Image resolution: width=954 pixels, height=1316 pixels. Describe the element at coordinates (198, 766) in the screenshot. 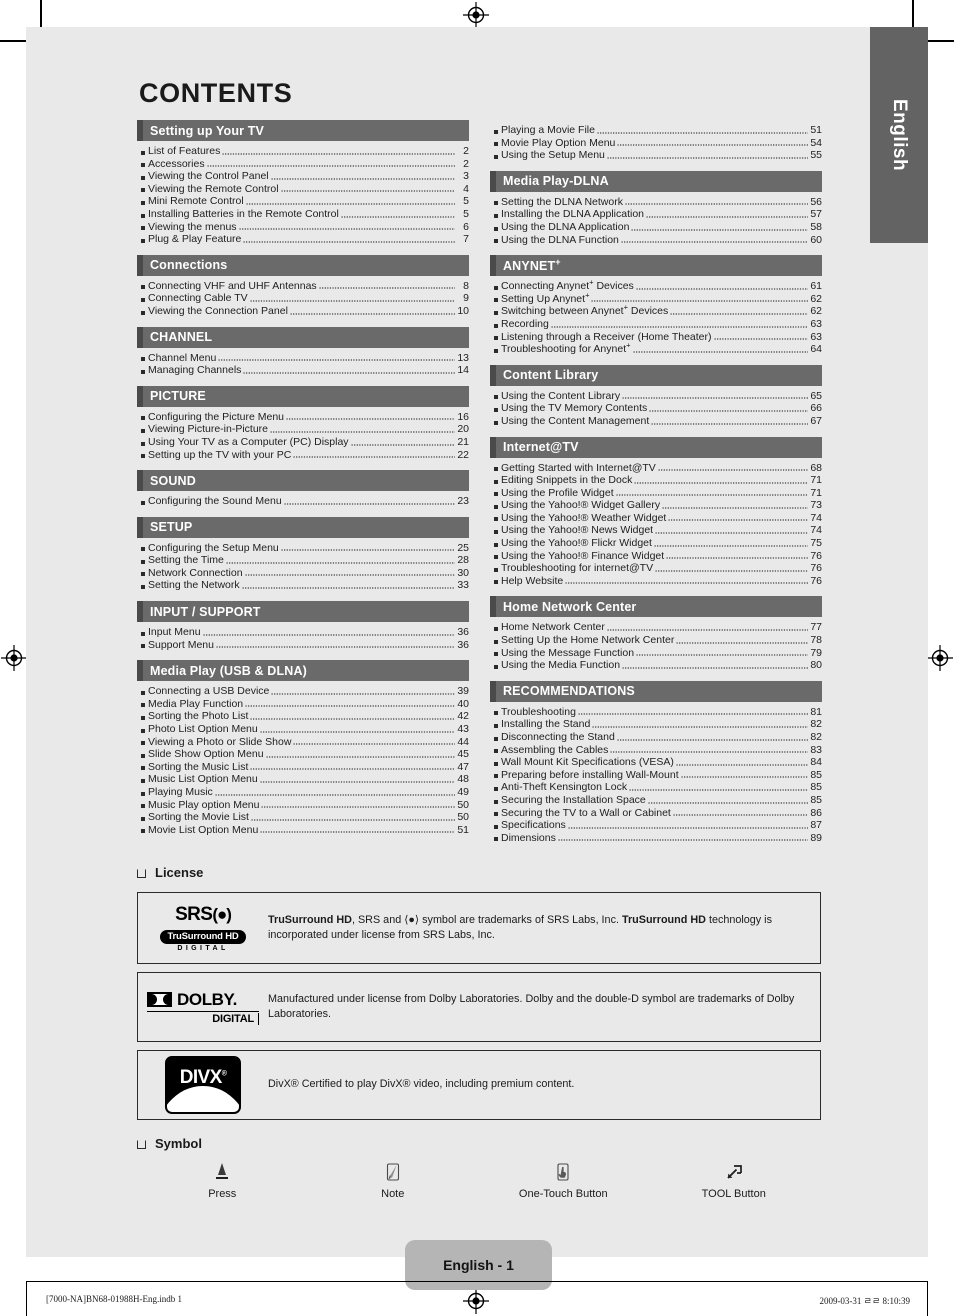

I see `toc-entry-label: Sorting the Music List` at that location.